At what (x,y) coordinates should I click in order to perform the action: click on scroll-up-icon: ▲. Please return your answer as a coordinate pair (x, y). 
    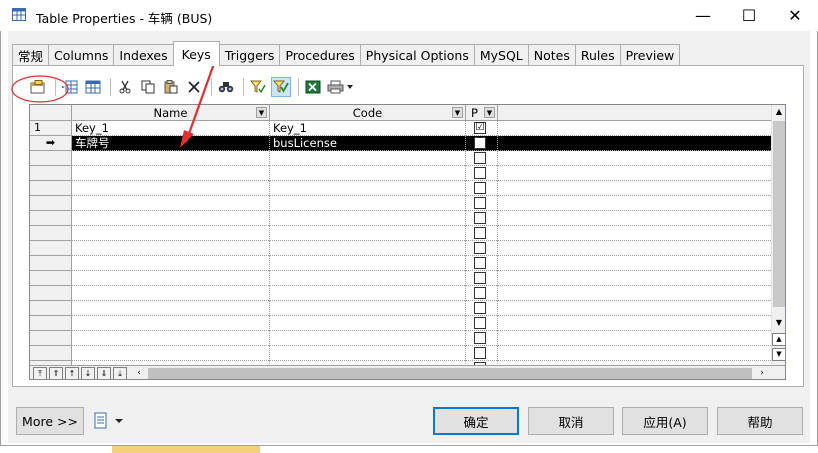
    Looking at the image, I should click on (779, 112).